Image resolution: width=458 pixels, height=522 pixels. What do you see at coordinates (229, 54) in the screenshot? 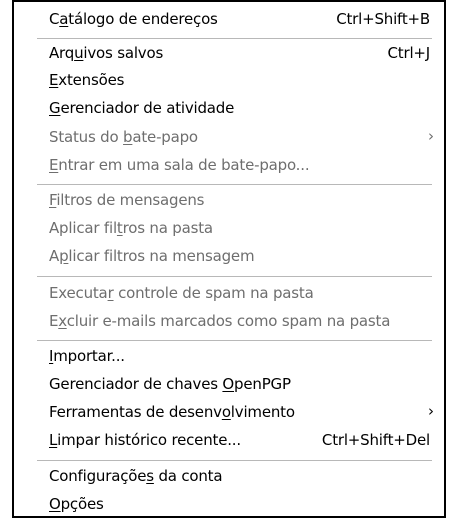
I see `menu-item-saved-files: Arquivos salvos Ctrl+J` at bounding box center [229, 54].